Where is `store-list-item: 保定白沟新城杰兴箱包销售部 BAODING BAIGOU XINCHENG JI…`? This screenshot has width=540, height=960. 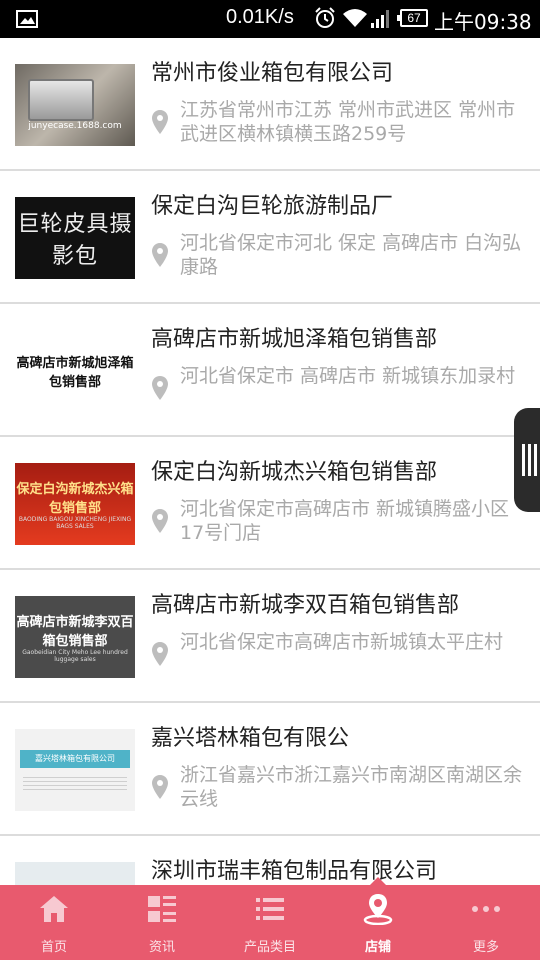
store-list-item: 保定白沟新城杰兴箱包销售部 BAODING BAIGOU XINCHENG JI… is located at coordinates (270, 503).